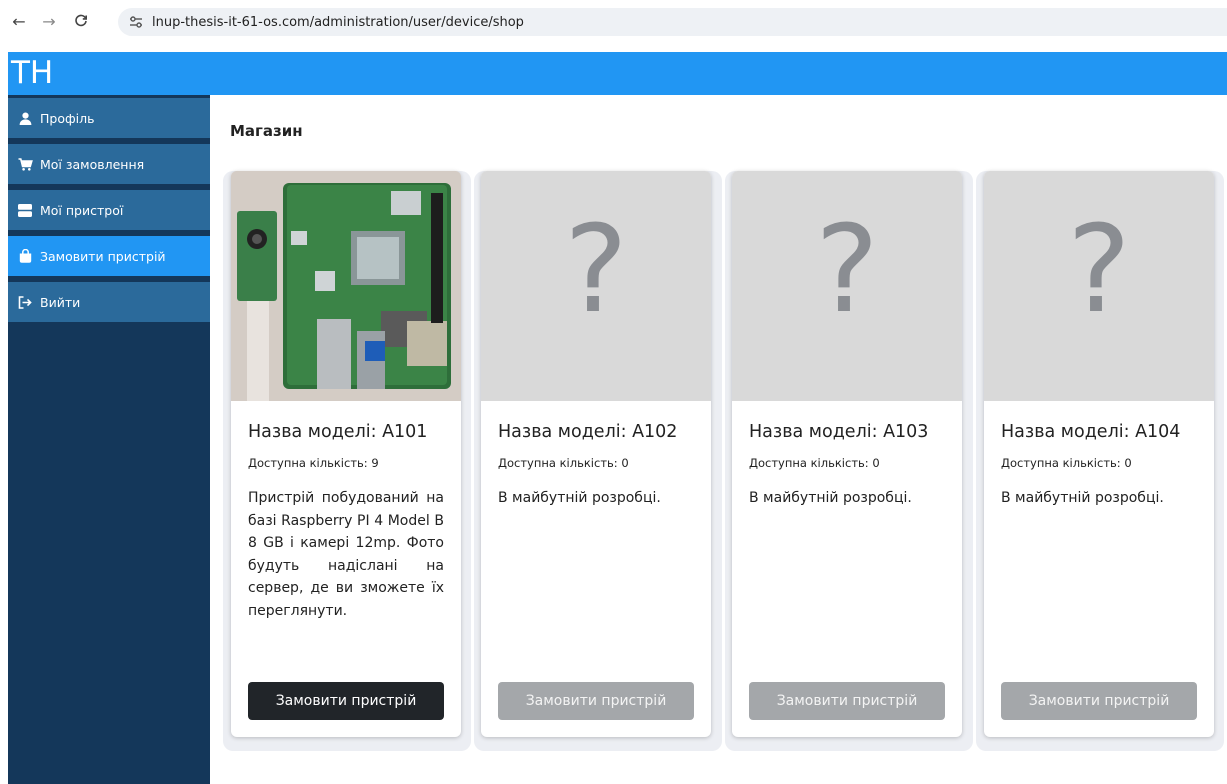 The image size is (1227, 784). Describe the element at coordinates (617, 73) in the screenshot. I see `app-header: TH` at that location.